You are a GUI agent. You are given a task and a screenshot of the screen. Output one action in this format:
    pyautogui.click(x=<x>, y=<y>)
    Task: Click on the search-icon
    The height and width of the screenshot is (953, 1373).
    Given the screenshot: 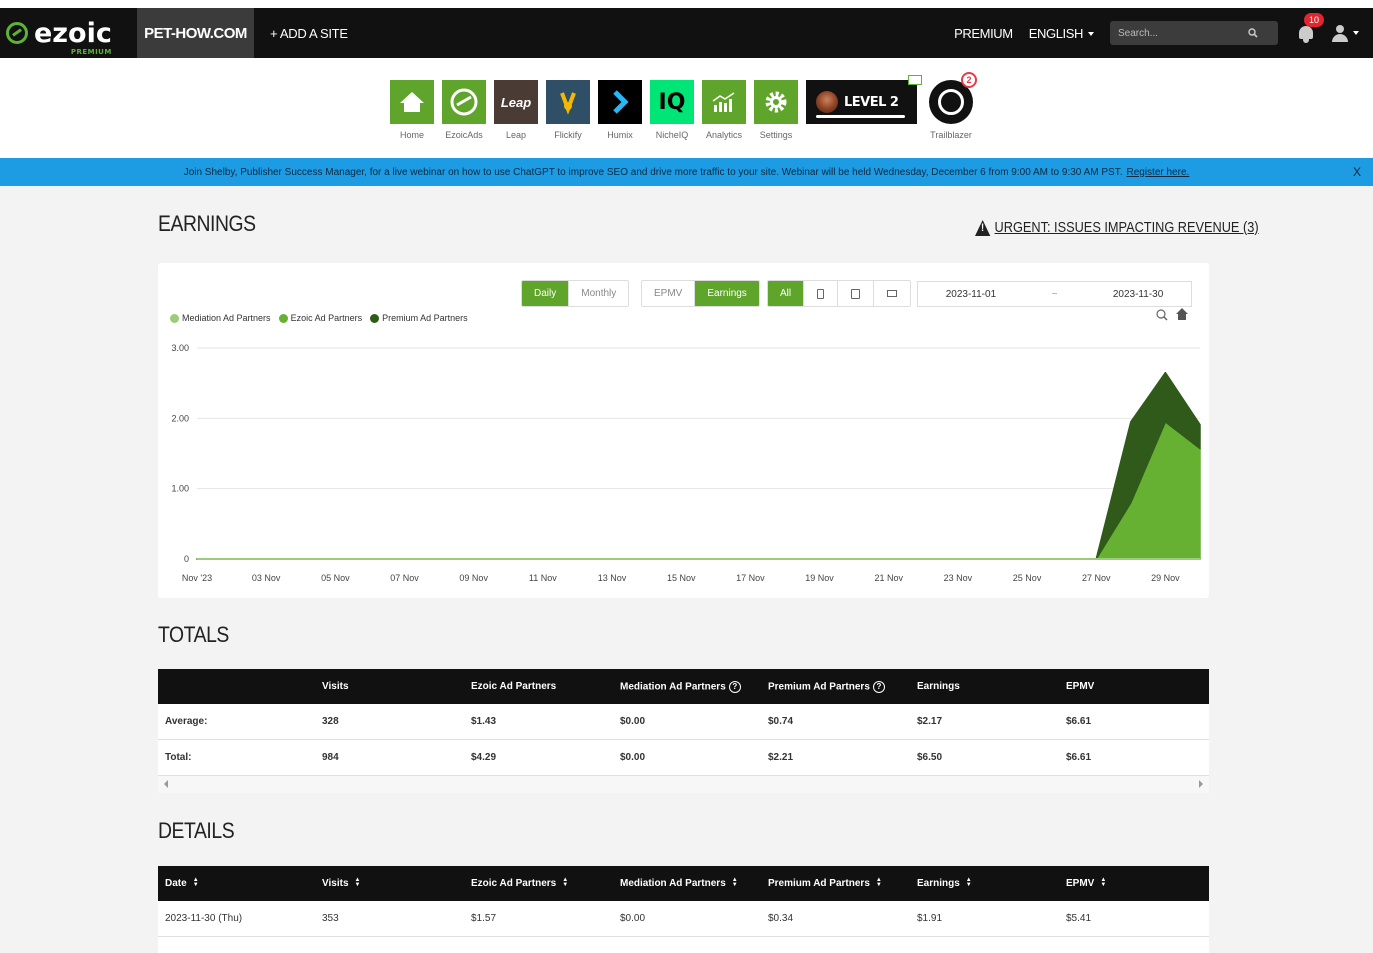 What is the action you would take?
    pyautogui.click(x=1253, y=33)
    